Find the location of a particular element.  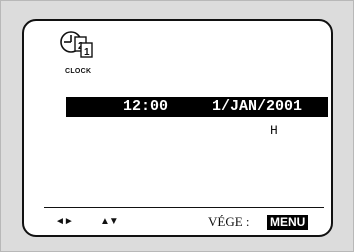

footer-divider is located at coordinates (184, 207).